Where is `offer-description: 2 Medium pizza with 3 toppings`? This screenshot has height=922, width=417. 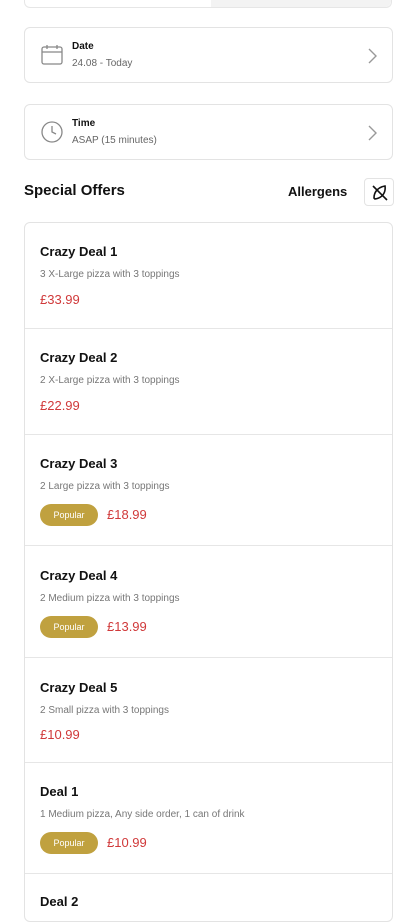 offer-description: 2 Medium pizza with 3 toppings is located at coordinates (110, 598).